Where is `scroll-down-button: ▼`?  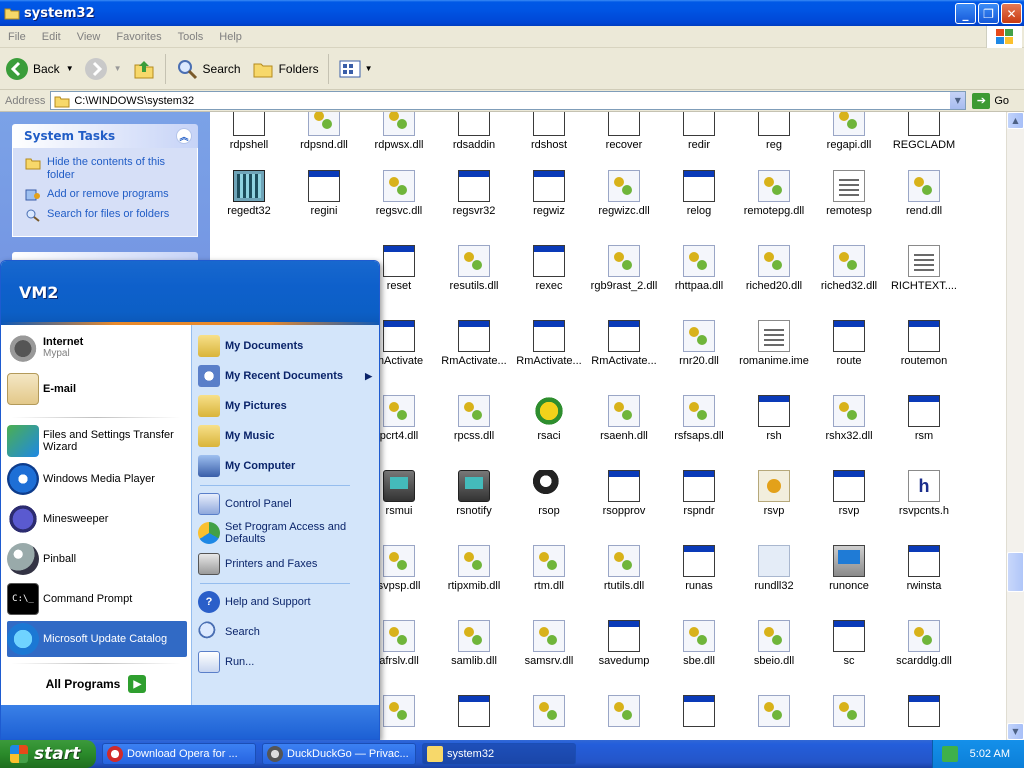 scroll-down-button: ▼ is located at coordinates (1015, 731).